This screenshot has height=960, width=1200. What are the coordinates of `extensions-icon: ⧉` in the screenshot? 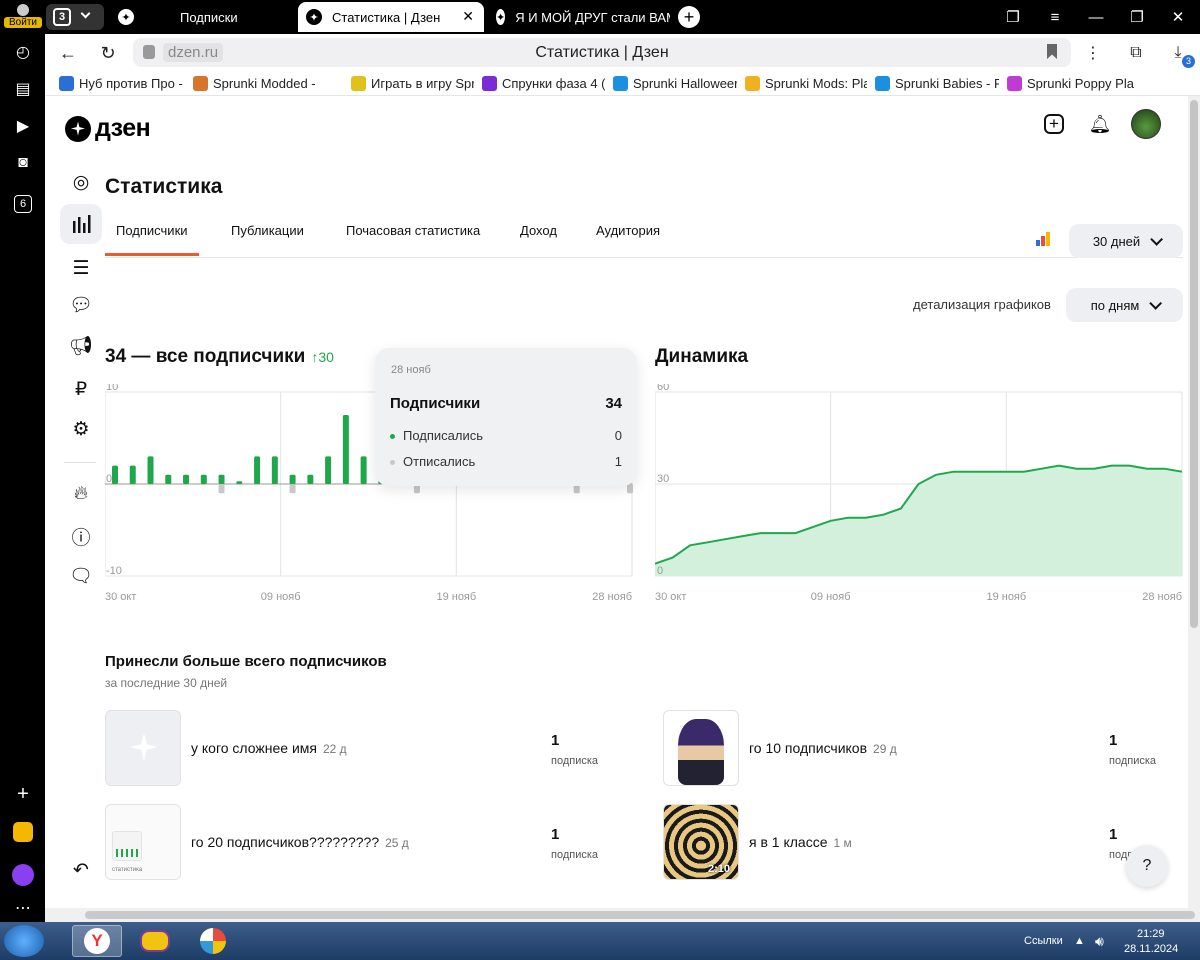 It's located at (1136, 53).